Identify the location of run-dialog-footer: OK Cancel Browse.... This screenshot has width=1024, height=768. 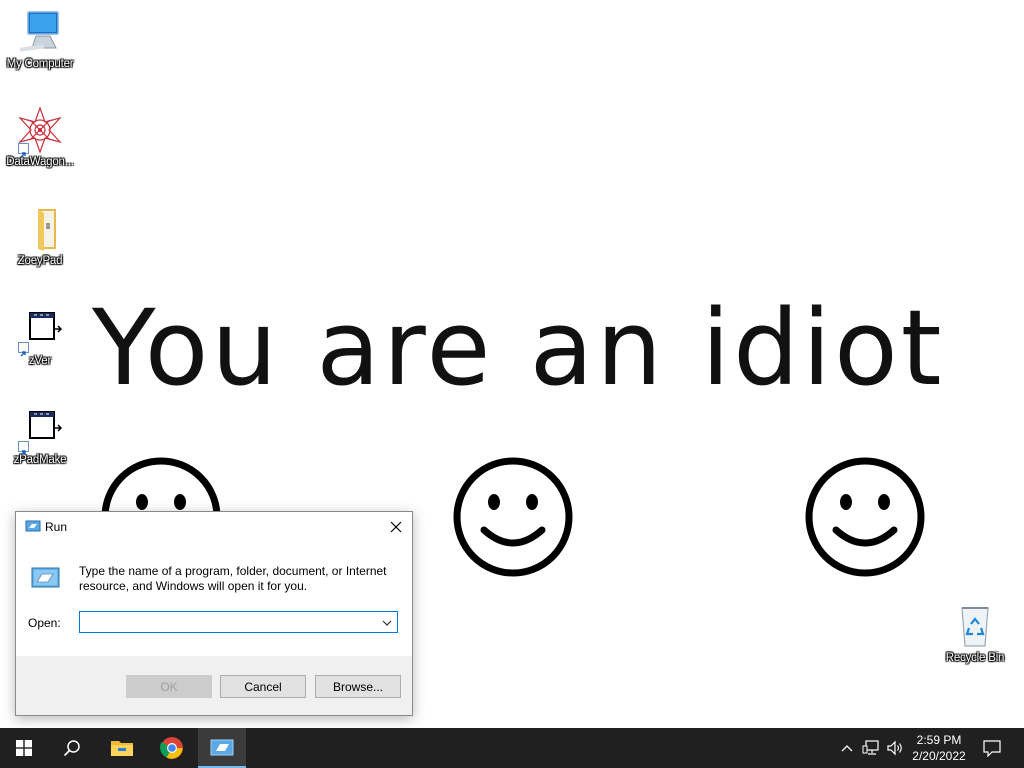
(214, 685).